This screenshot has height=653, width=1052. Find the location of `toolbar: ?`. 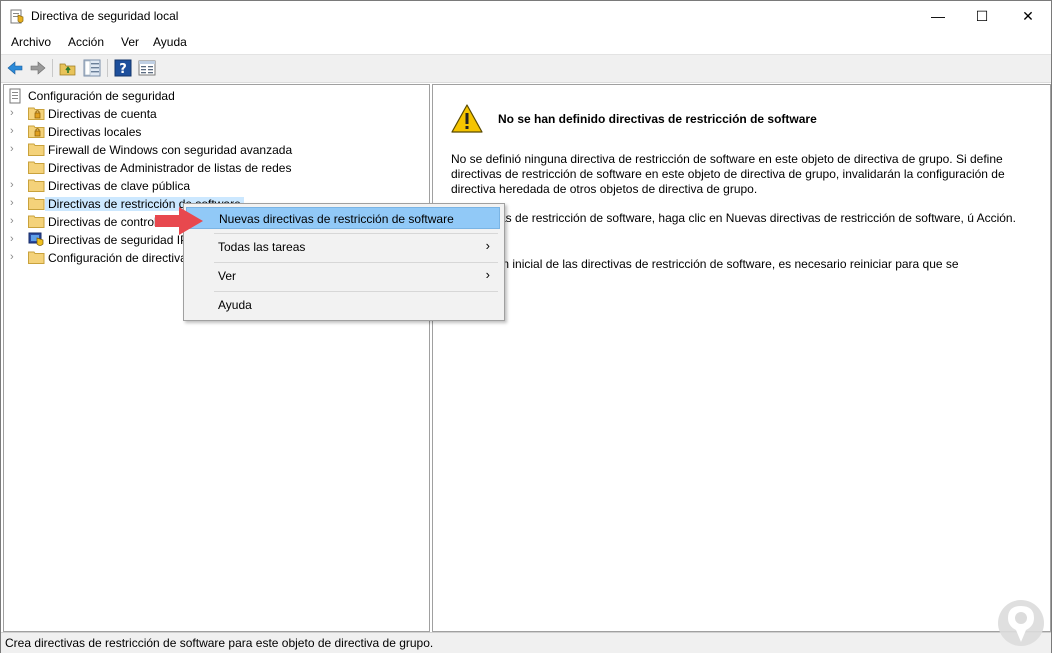

toolbar: ? is located at coordinates (526, 68).